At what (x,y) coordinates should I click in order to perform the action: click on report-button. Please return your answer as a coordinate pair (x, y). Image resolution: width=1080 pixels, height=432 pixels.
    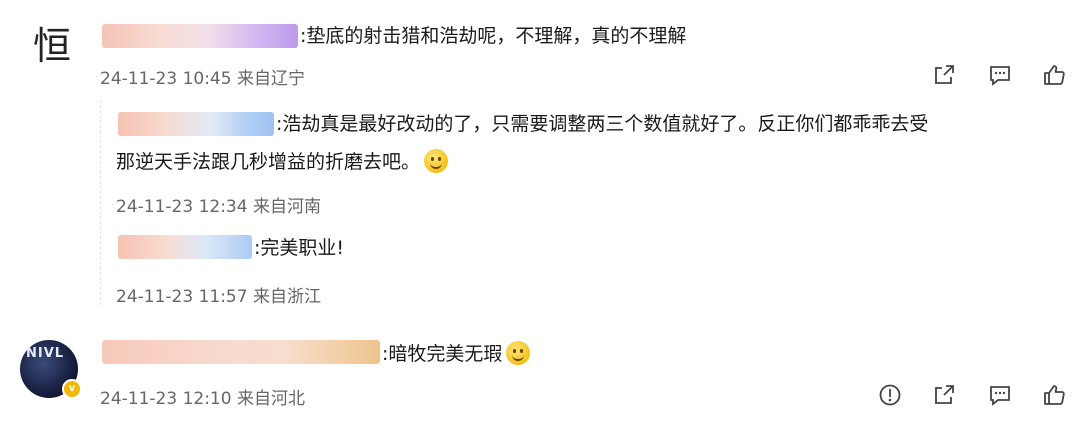
    Looking at the image, I should click on (890, 395).